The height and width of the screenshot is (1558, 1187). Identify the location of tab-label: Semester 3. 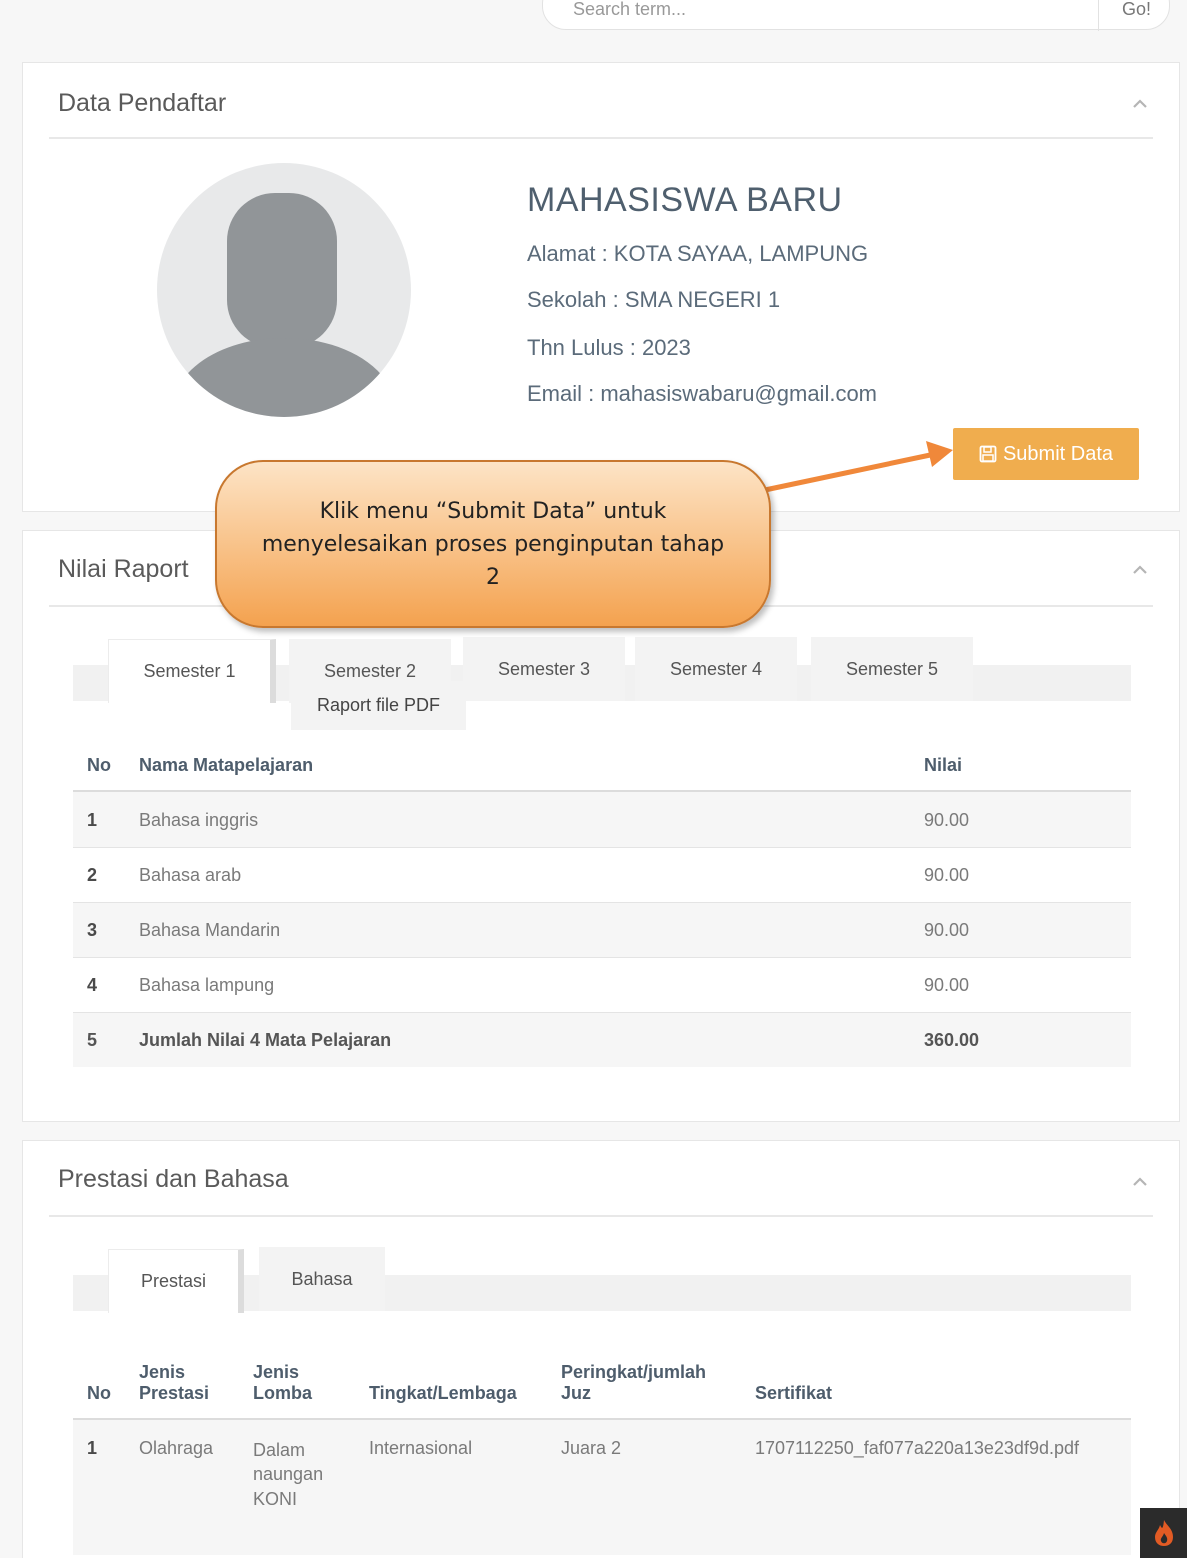
(544, 668).